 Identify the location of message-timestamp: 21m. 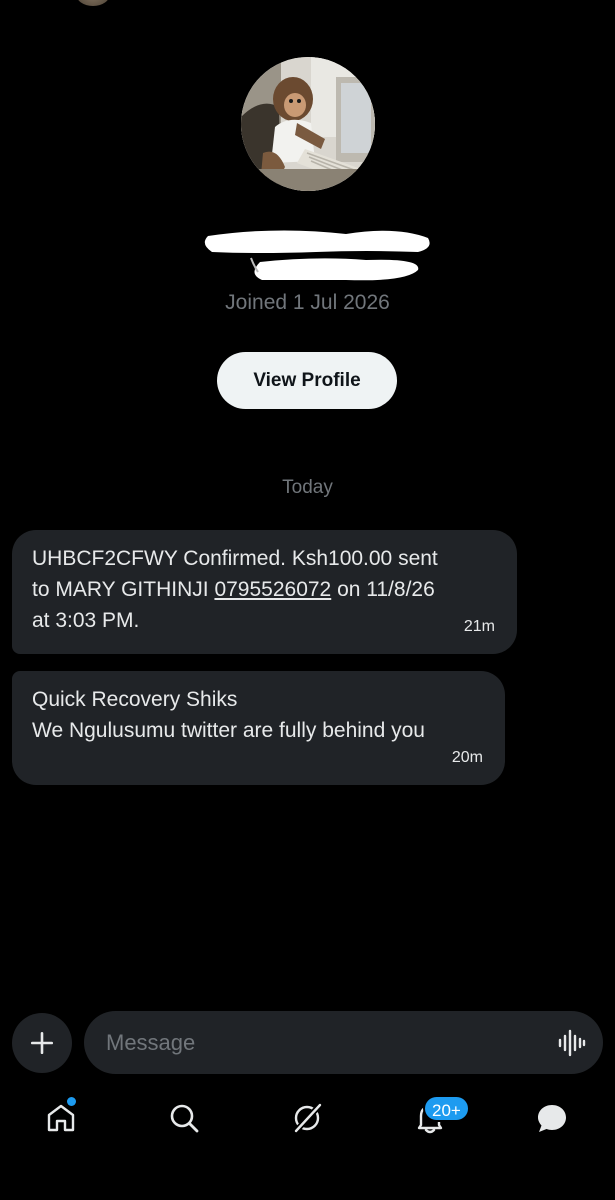
(479, 626).